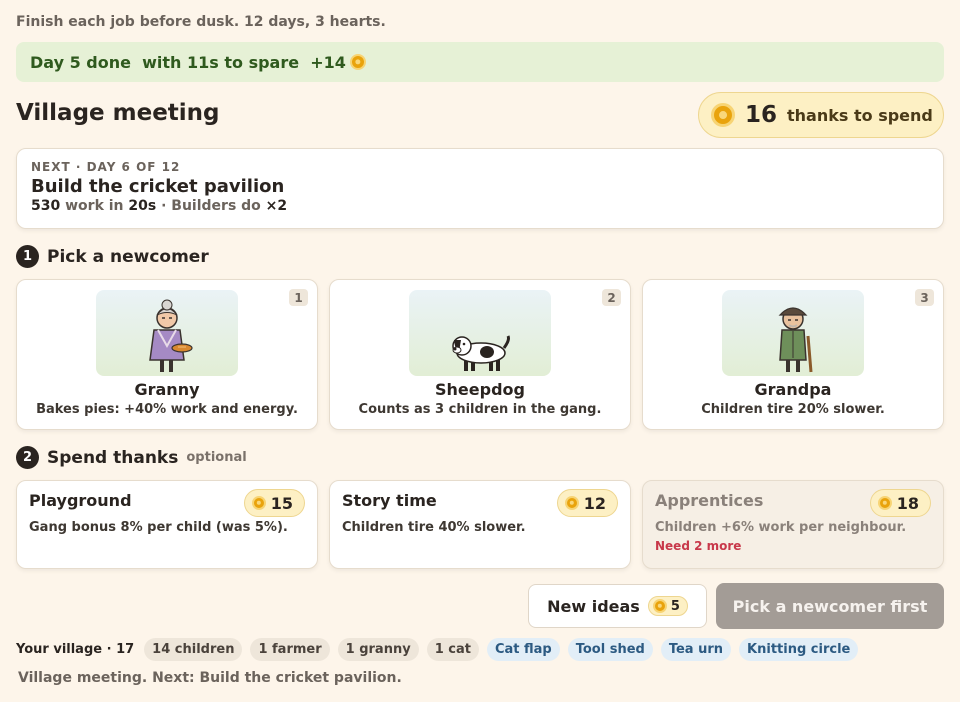 The image size is (960, 702). What do you see at coordinates (27, 457) in the screenshot?
I see `step-number: 2` at bounding box center [27, 457].